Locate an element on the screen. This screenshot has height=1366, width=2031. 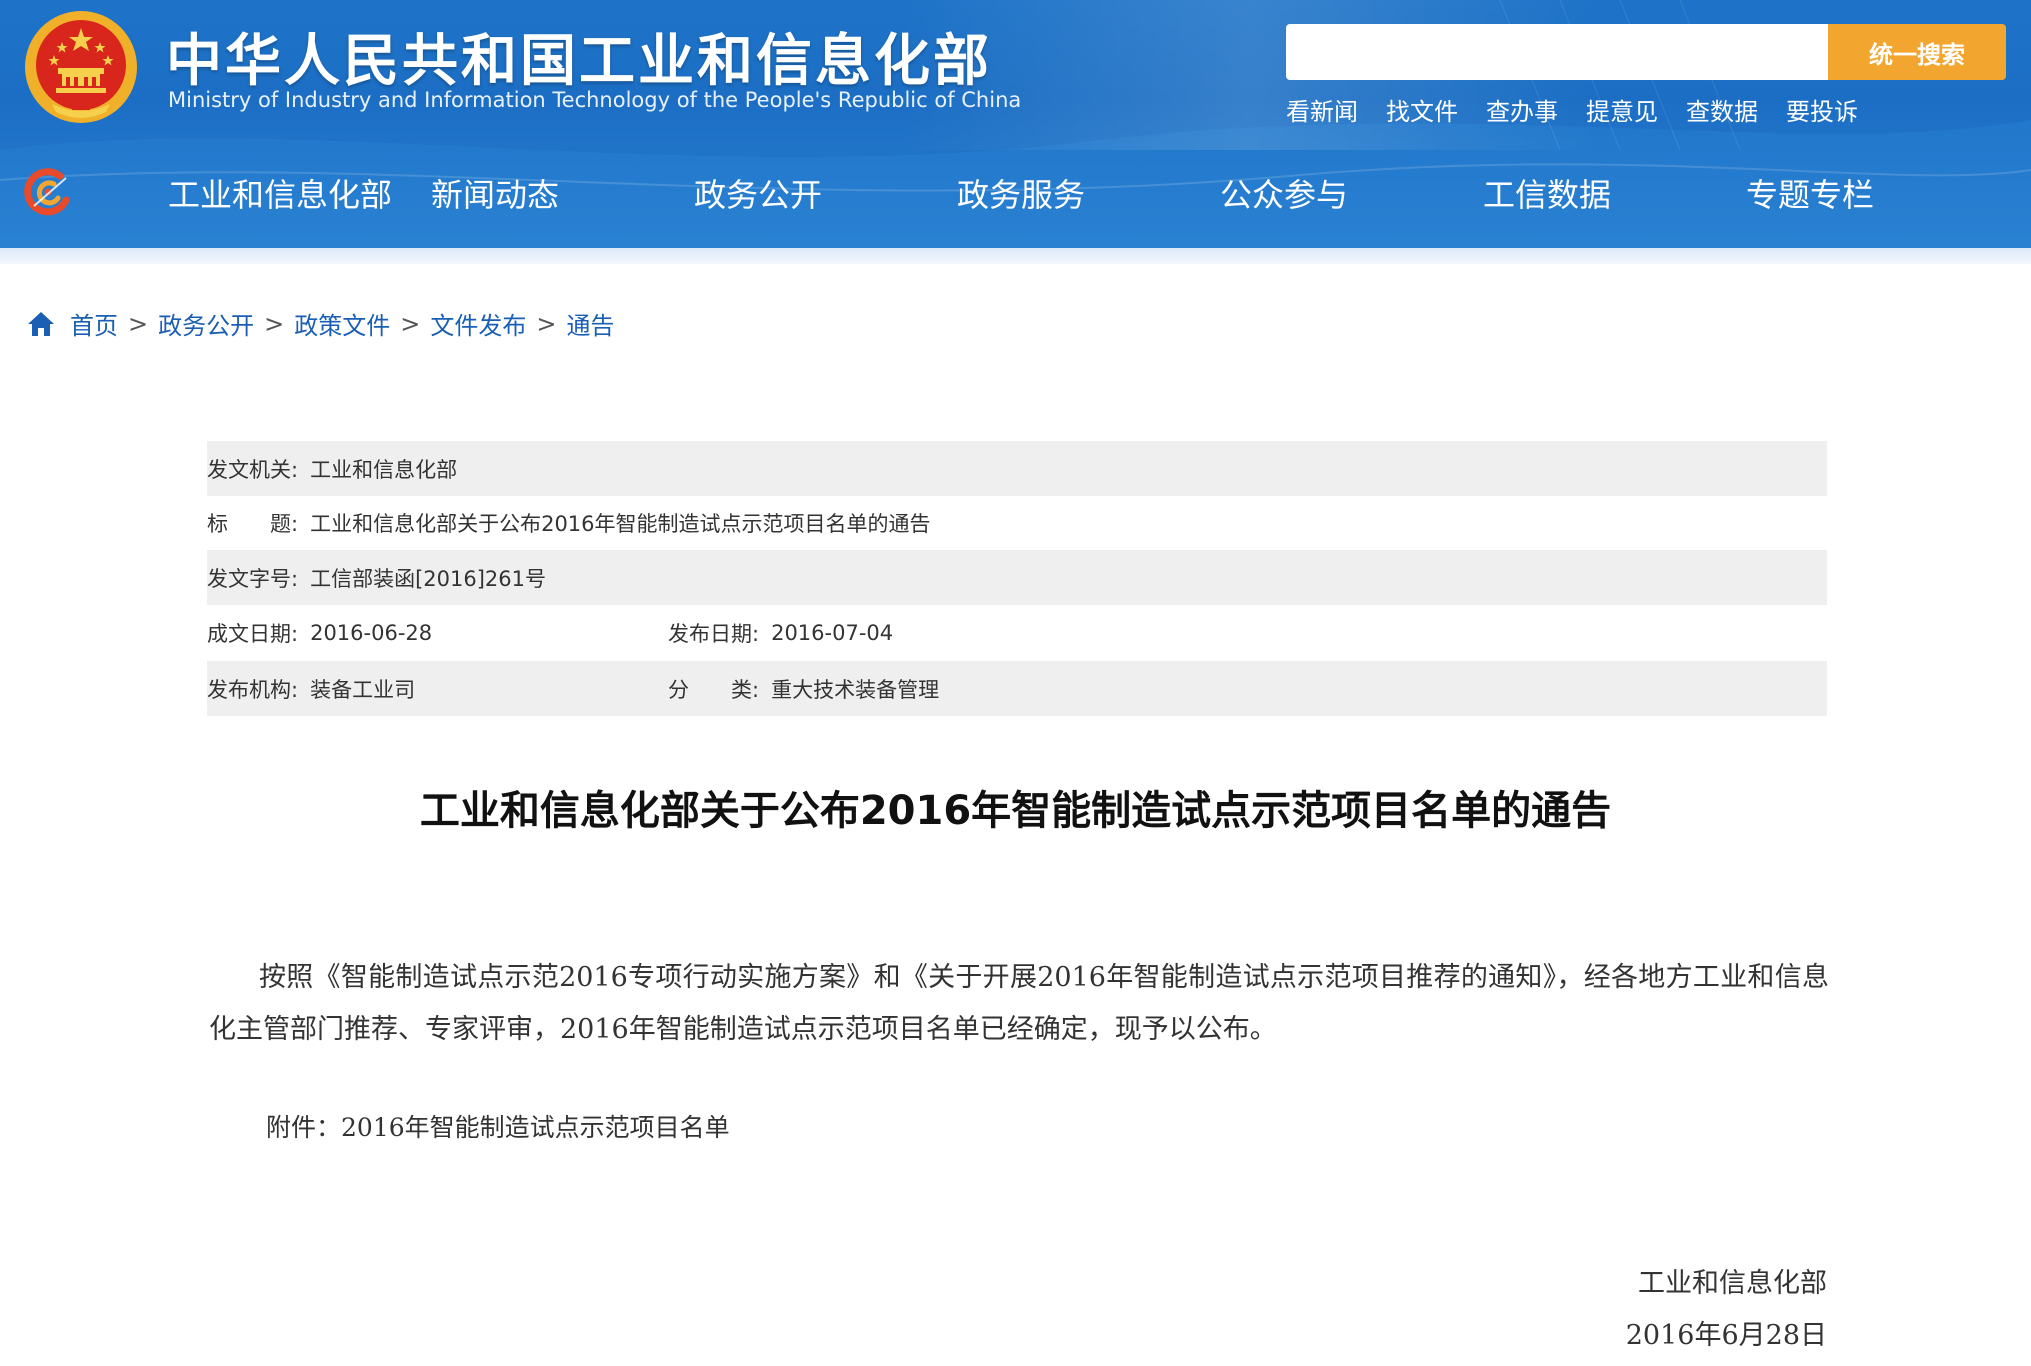
meta-doc-number: 发文字号: 工信部装函[2016]261号 is located at coordinates (376, 577).